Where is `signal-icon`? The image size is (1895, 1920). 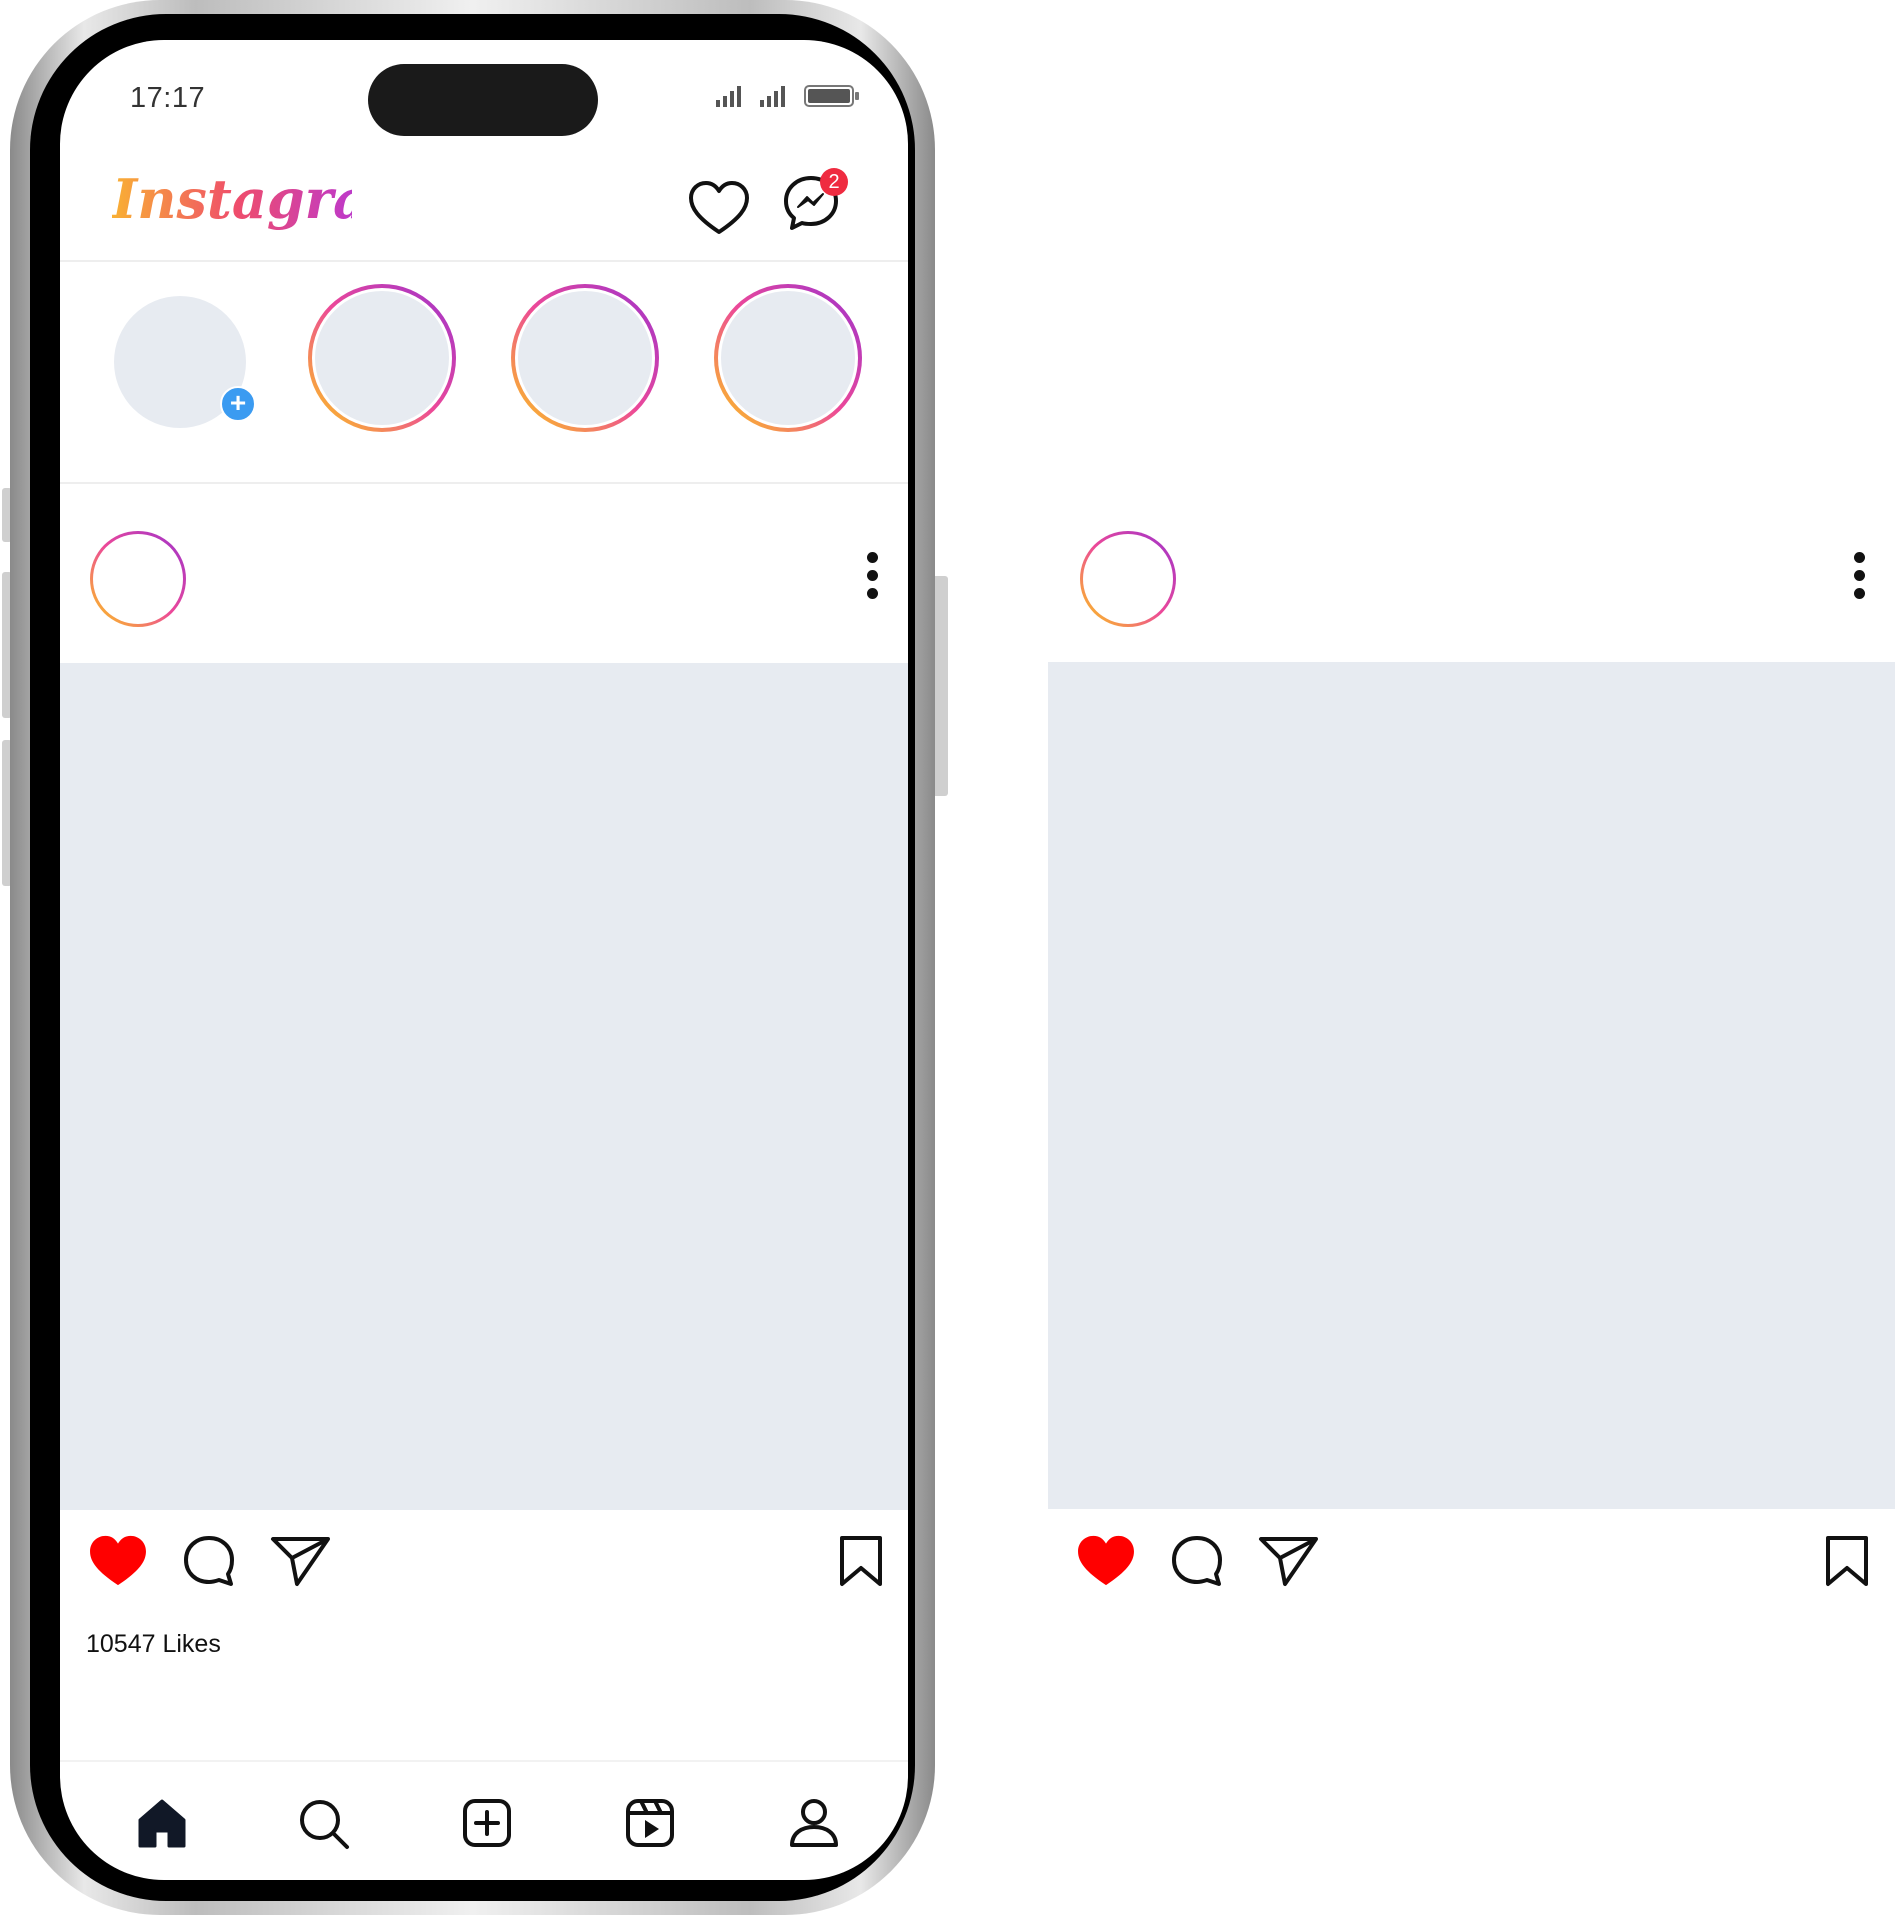 signal-icon is located at coordinates (728, 96).